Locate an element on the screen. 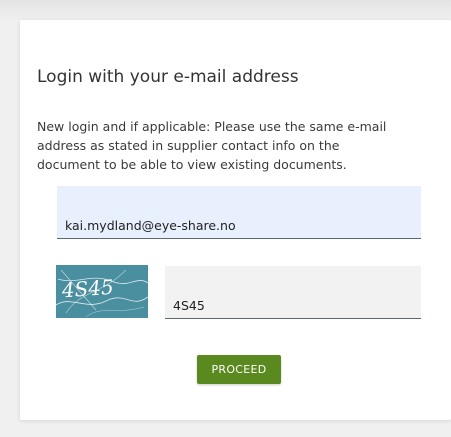  top-shadow is located at coordinates (225, 11).